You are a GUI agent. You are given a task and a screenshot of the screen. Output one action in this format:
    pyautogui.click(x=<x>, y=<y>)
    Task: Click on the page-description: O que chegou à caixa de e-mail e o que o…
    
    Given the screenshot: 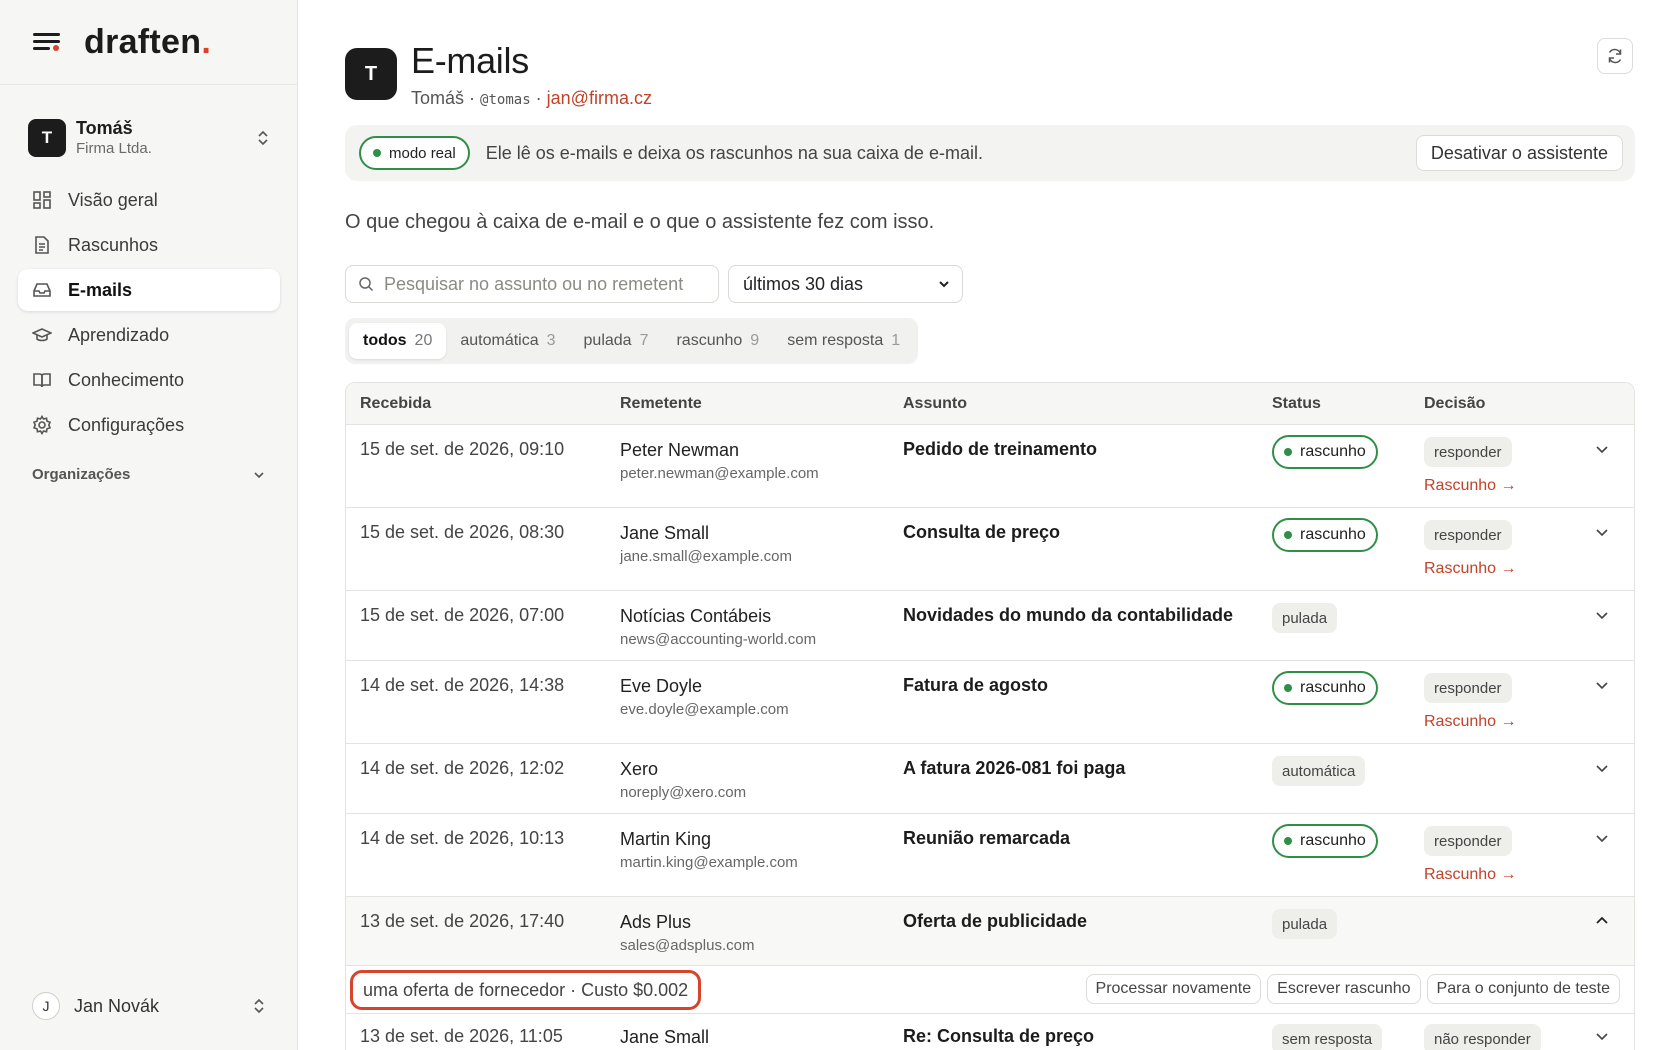 What is the action you would take?
    pyautogui.click(x=640, y=222)
    